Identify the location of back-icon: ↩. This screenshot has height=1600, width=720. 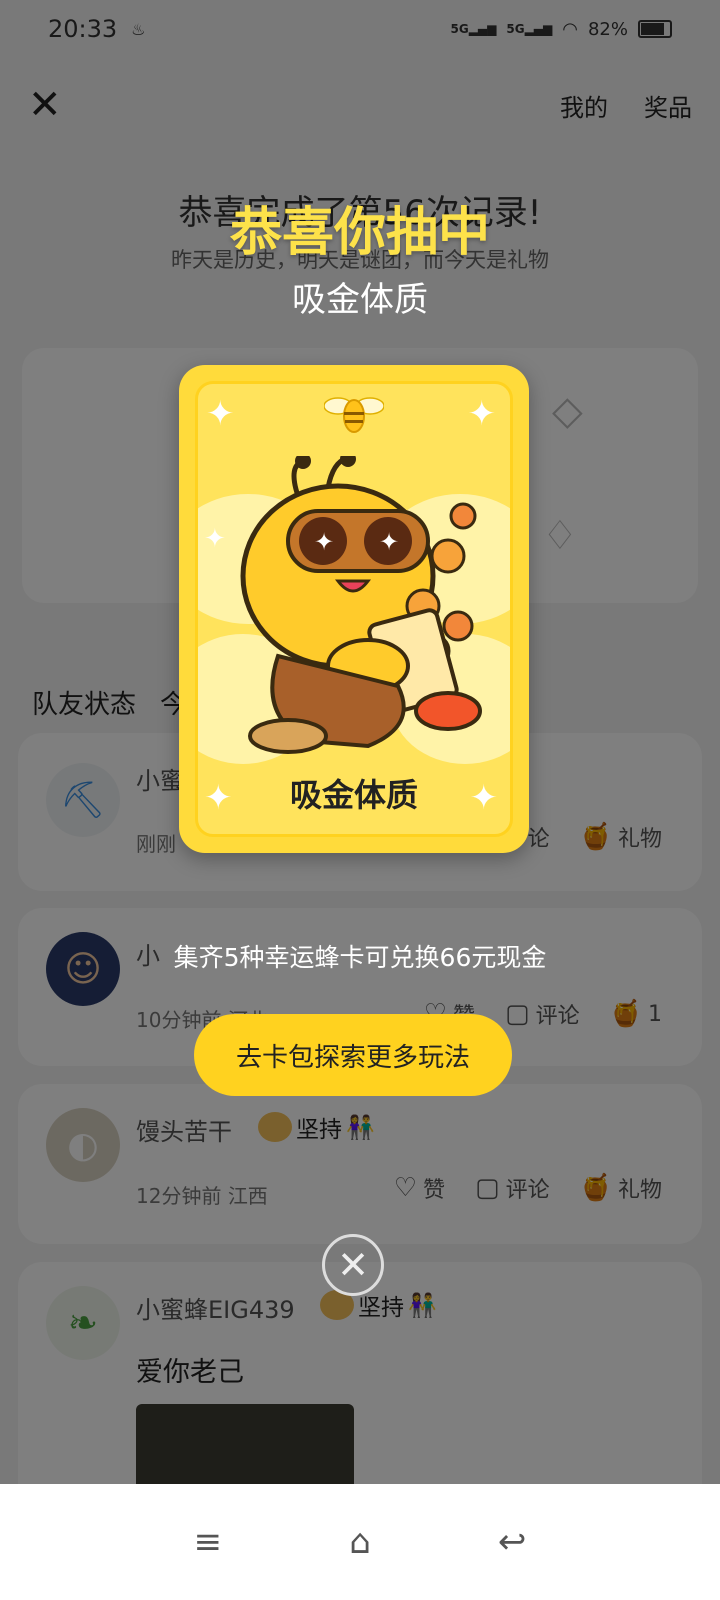
(512, 1542).